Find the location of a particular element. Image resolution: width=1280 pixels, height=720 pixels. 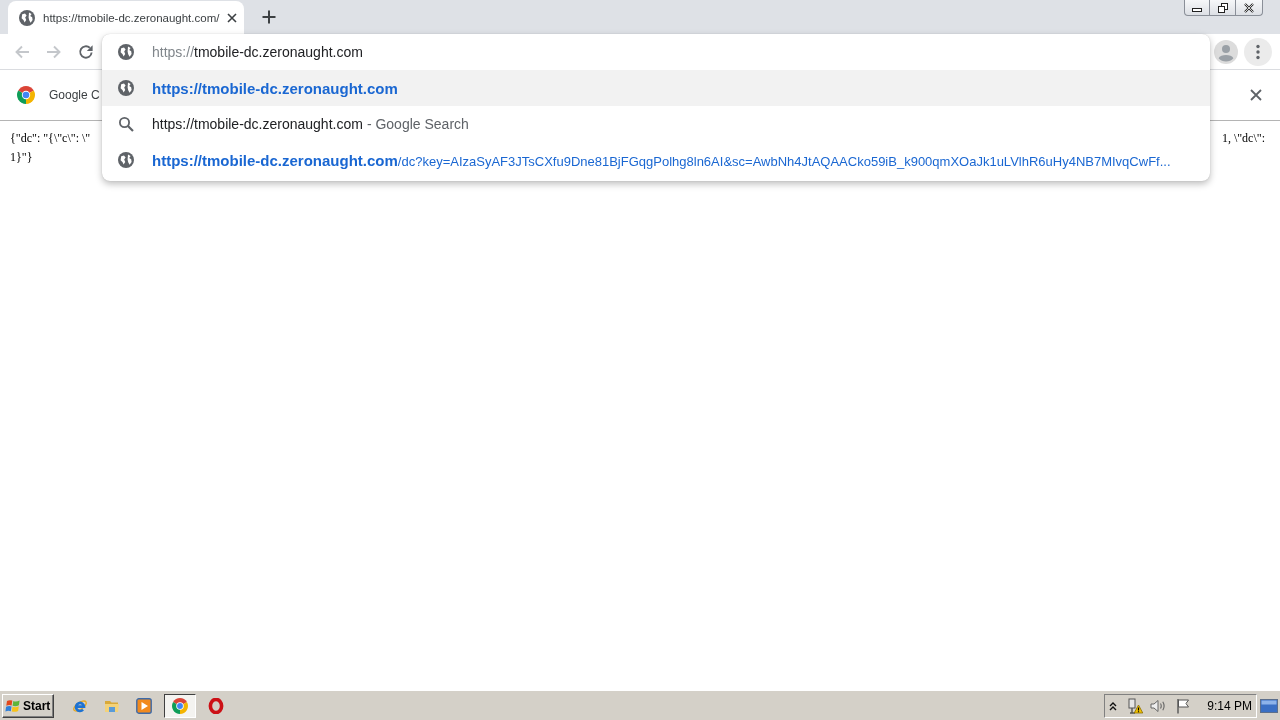

page-text: 1}"} is located at coordinates (21, 157).